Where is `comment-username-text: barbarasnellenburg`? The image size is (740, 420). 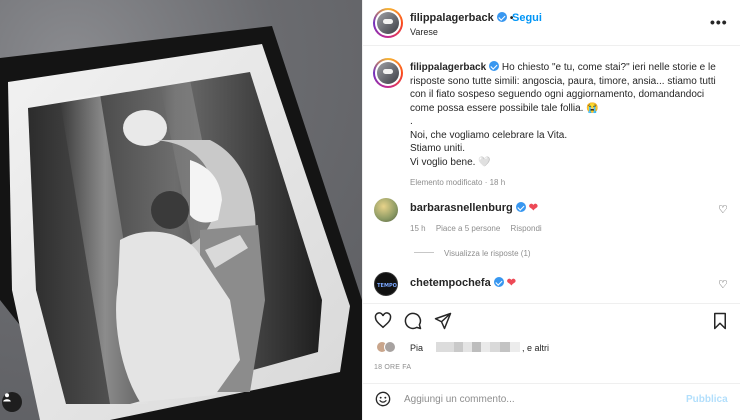 comment-username-text: barbarasnellenburg is located at coordinates (461, 208).